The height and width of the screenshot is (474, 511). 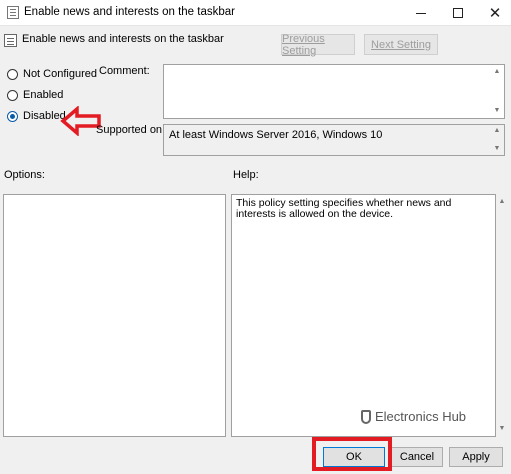 I want to click on radio-label: Enabled, so click(x=43, y=95).